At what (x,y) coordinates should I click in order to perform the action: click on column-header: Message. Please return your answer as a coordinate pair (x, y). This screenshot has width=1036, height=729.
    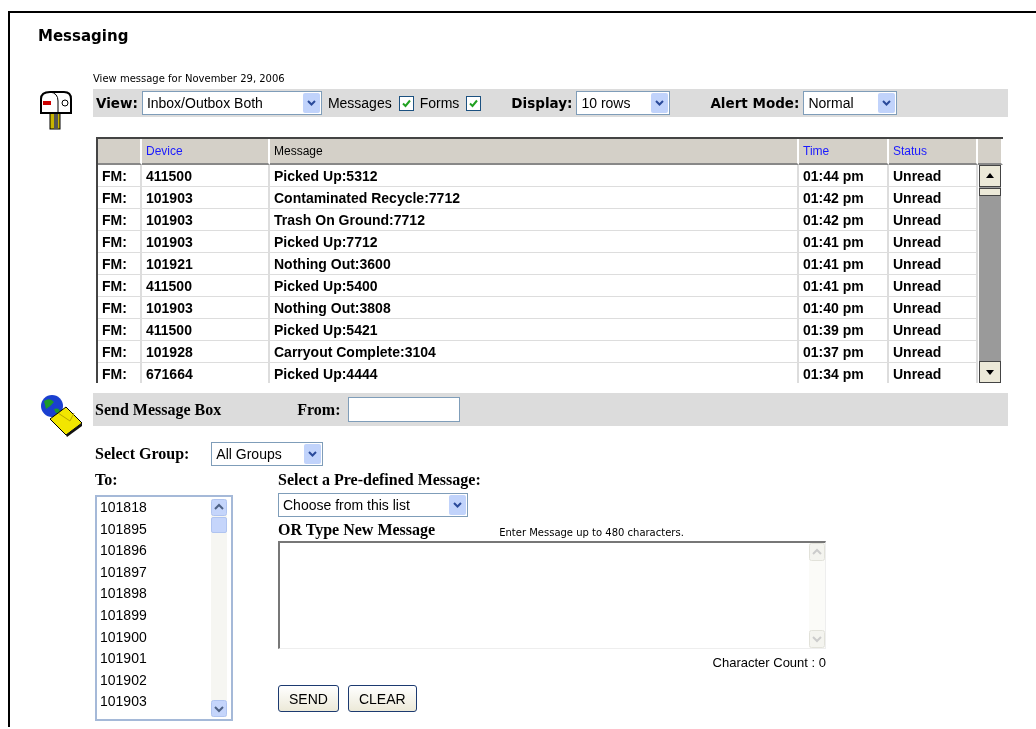
    Looking at the image, I should click on (534, 152).